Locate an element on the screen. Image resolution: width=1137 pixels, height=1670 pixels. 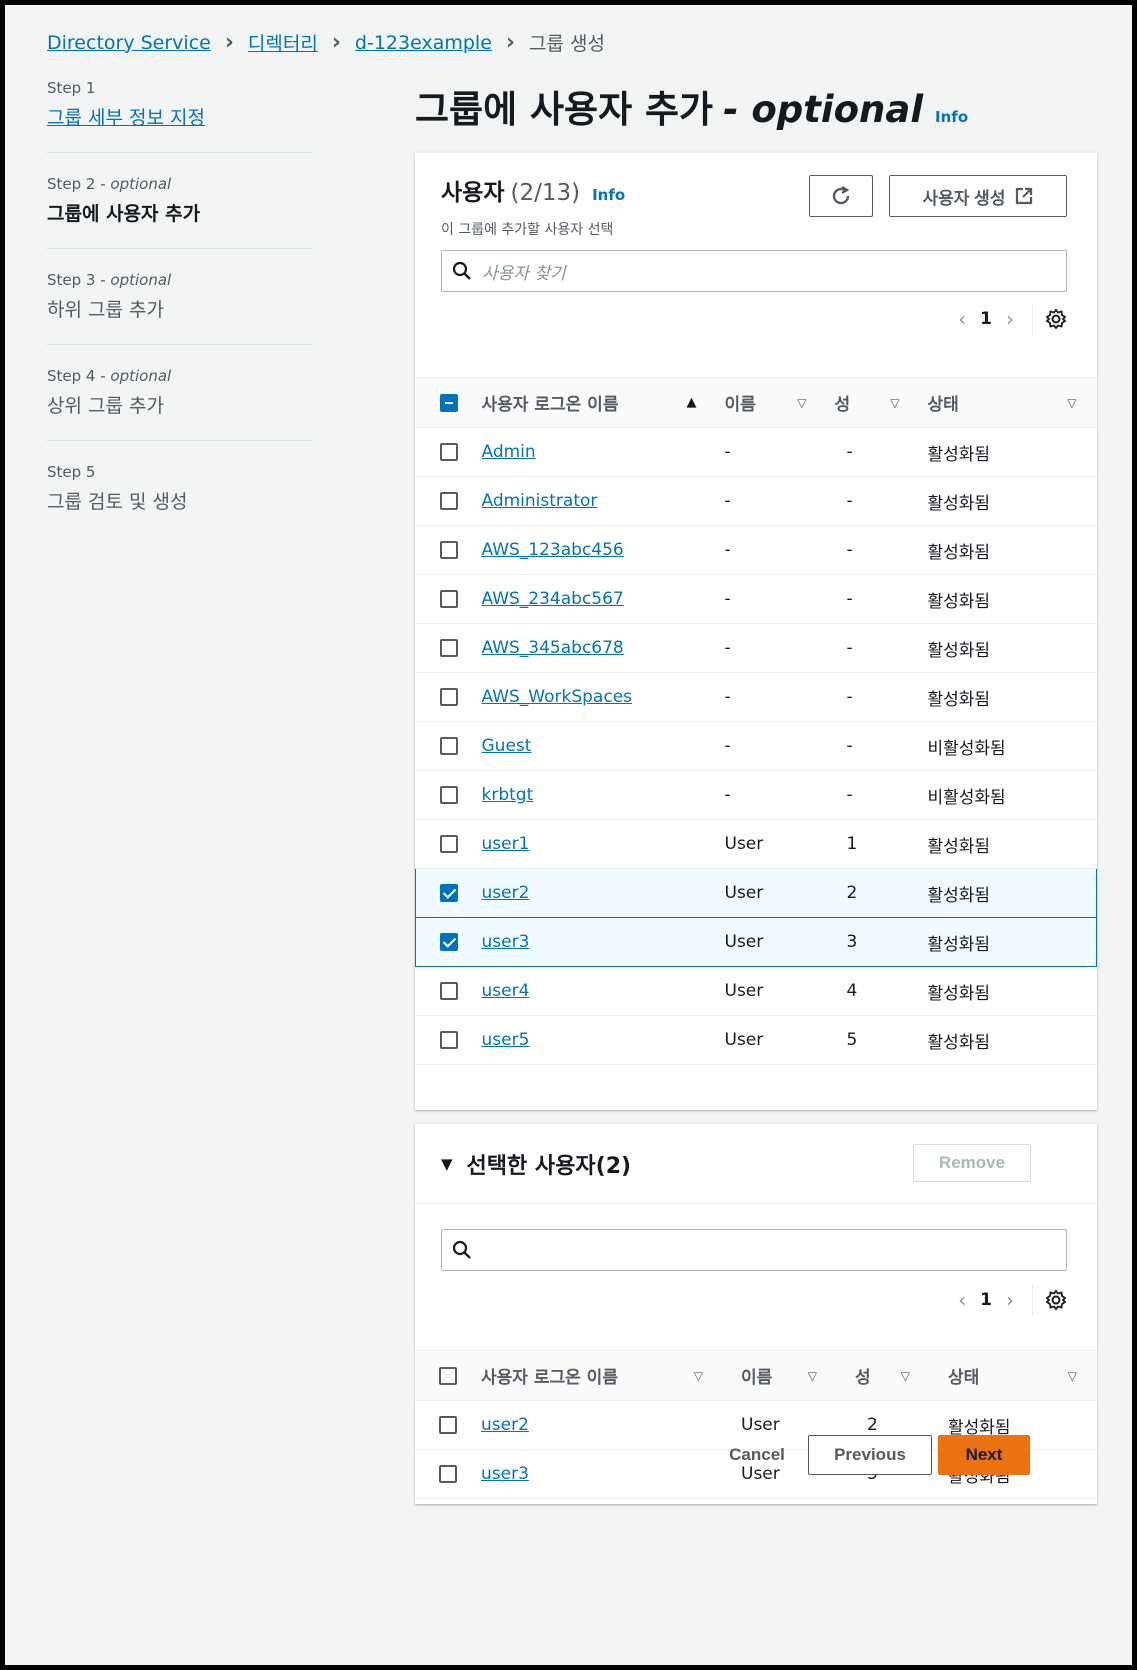
breadcrumb-directory-service: Directory Service is located at coordinates (129, 43).